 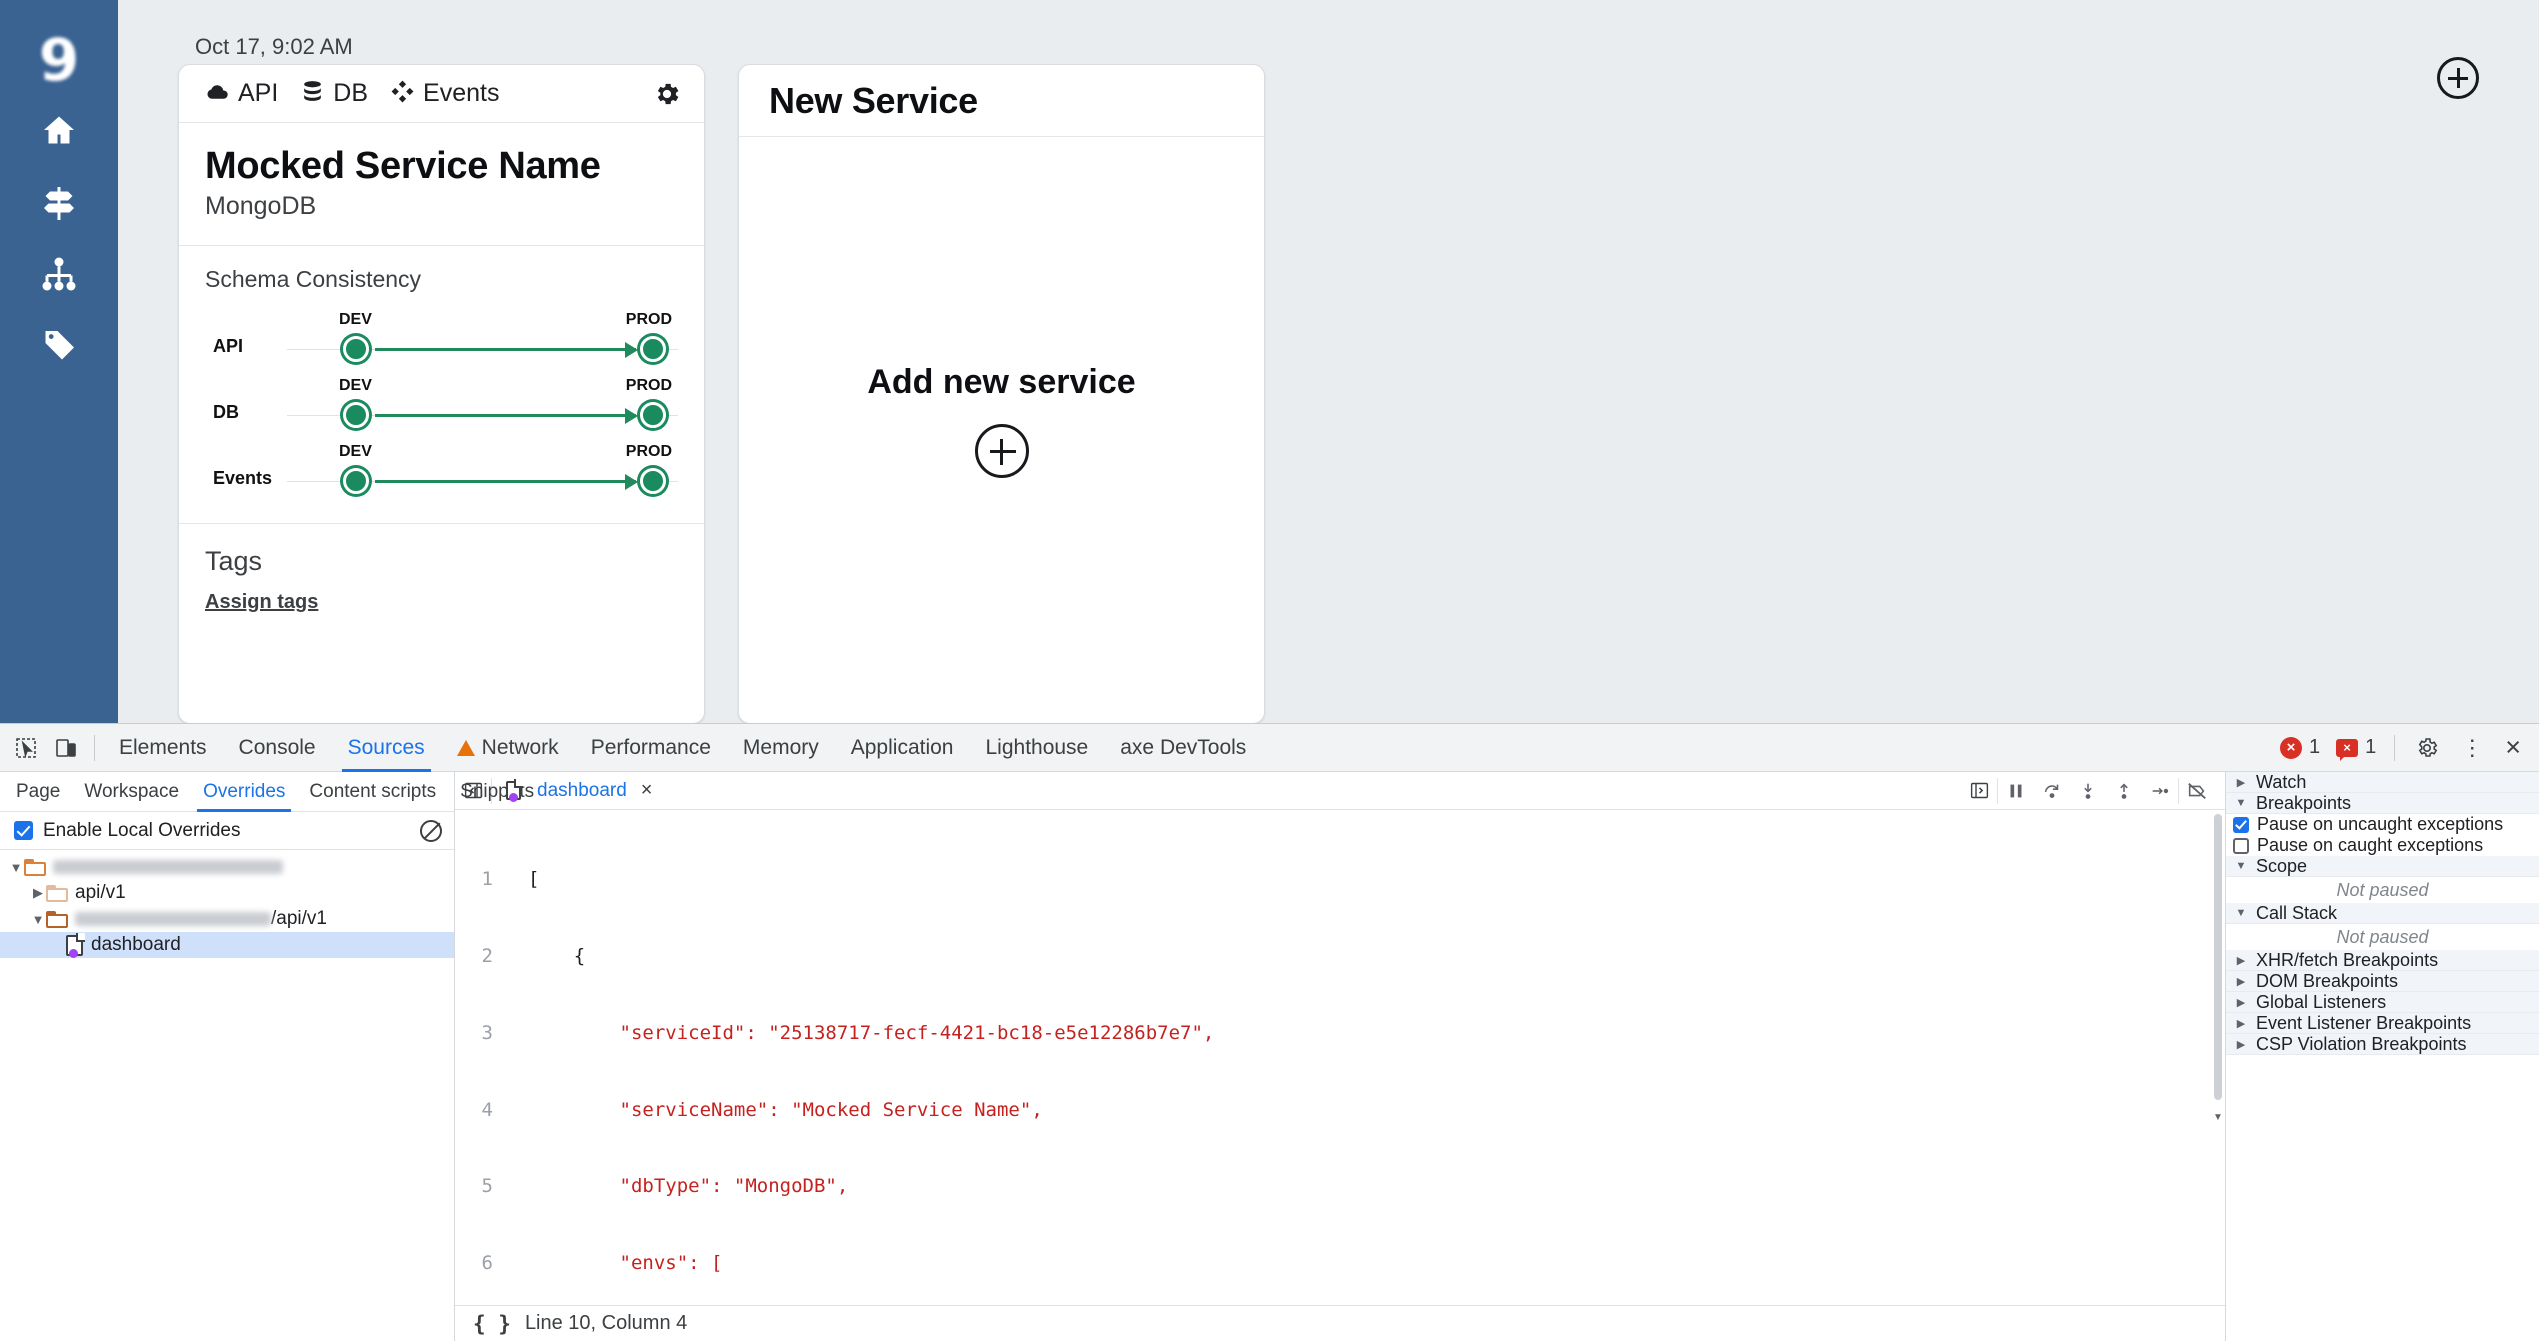 What do you see at coordinates (2241, 845) in the screenshot?
I see `pause-on-caught-exceptions-checkbox` at bounding box center [2241, 845].